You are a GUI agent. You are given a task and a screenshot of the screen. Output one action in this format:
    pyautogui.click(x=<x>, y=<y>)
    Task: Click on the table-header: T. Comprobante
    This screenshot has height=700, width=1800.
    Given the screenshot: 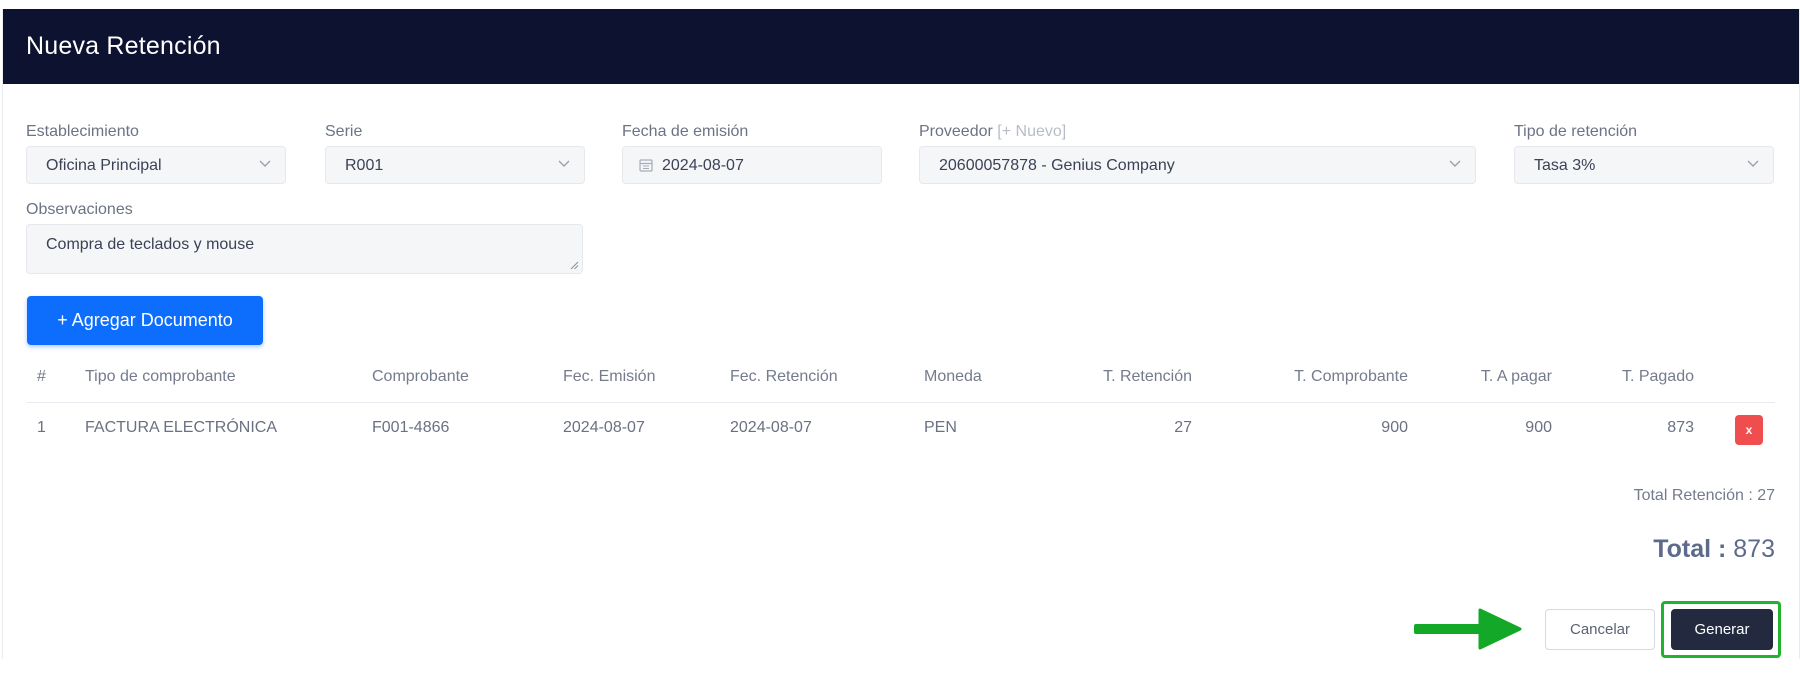 What is the action you would take?
    pyautogui.click(x=1351, y=376)
    